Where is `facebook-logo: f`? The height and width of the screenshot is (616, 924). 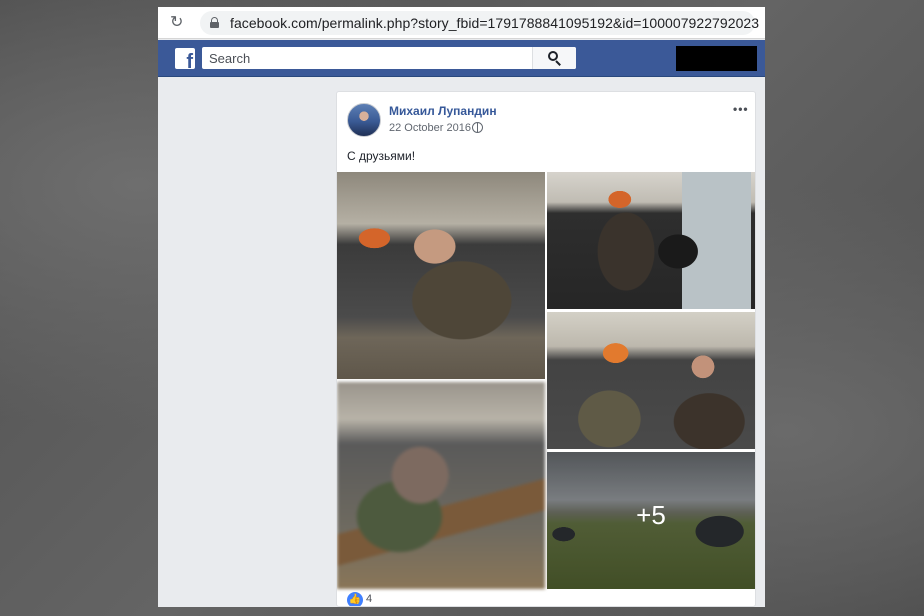
facebook-logo: f is located at coordinates (185, 58).